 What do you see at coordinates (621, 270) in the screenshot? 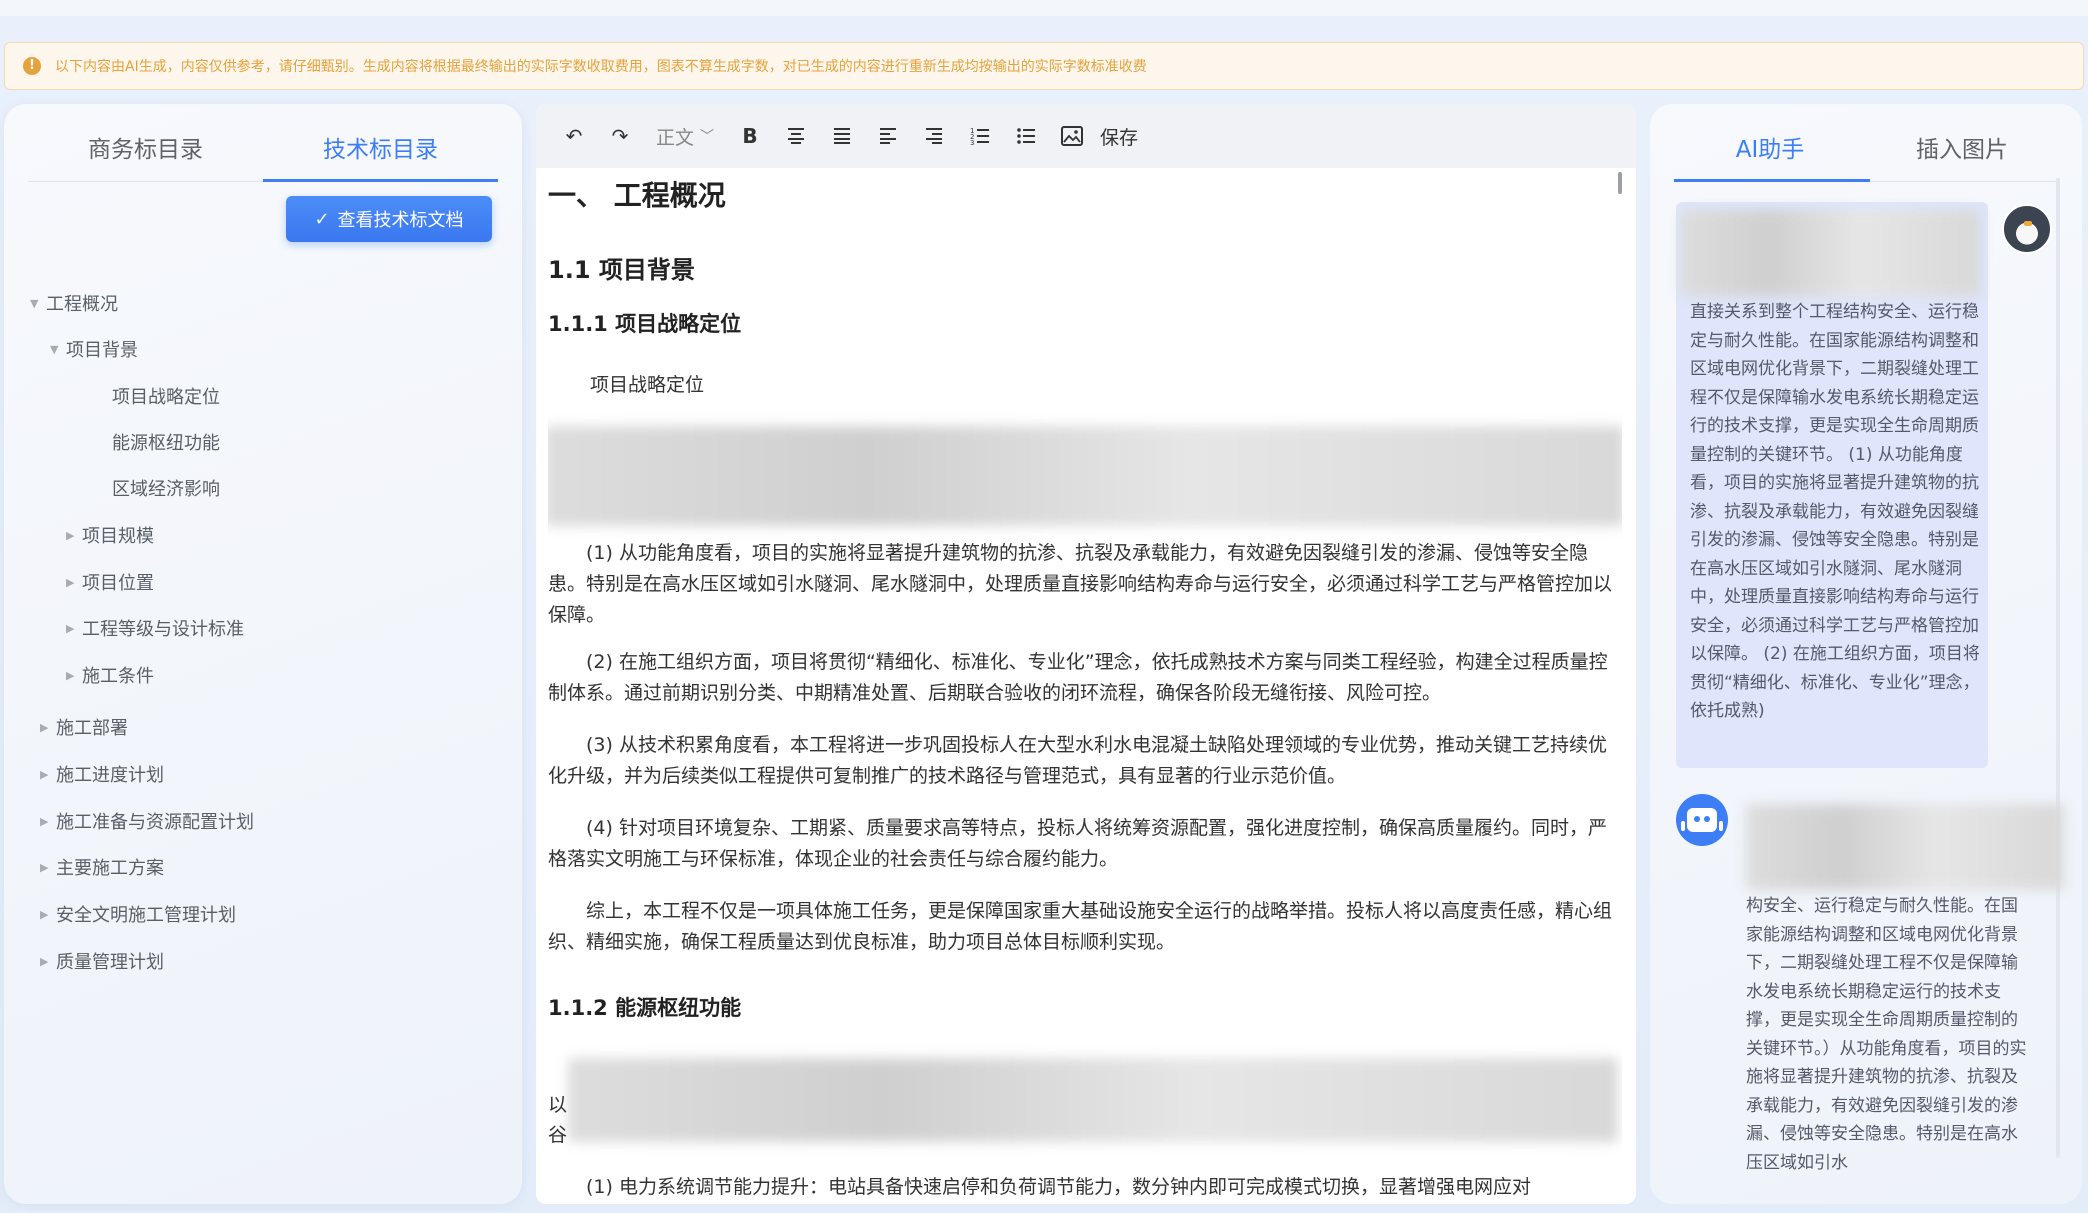
I see `heading-2: 1.1 项目背景` at bounding box center [621, 270].